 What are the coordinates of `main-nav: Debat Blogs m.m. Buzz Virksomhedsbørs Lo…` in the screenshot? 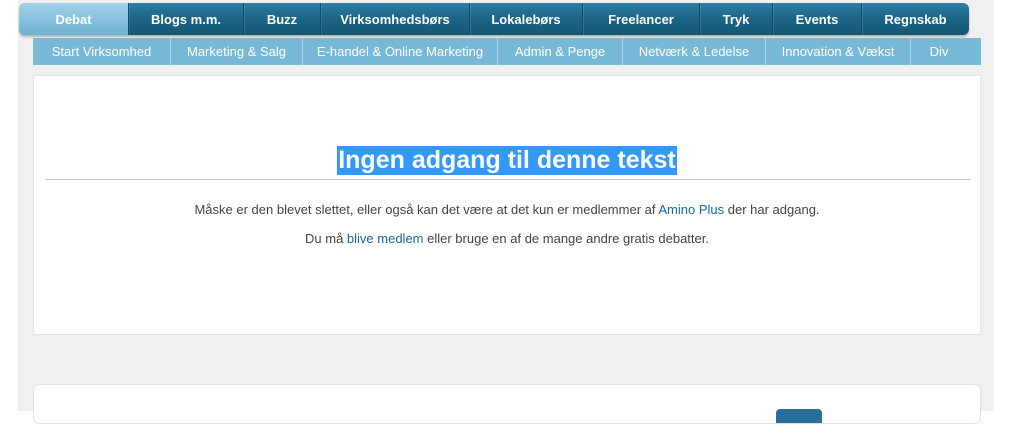 It's located at (494, 19).